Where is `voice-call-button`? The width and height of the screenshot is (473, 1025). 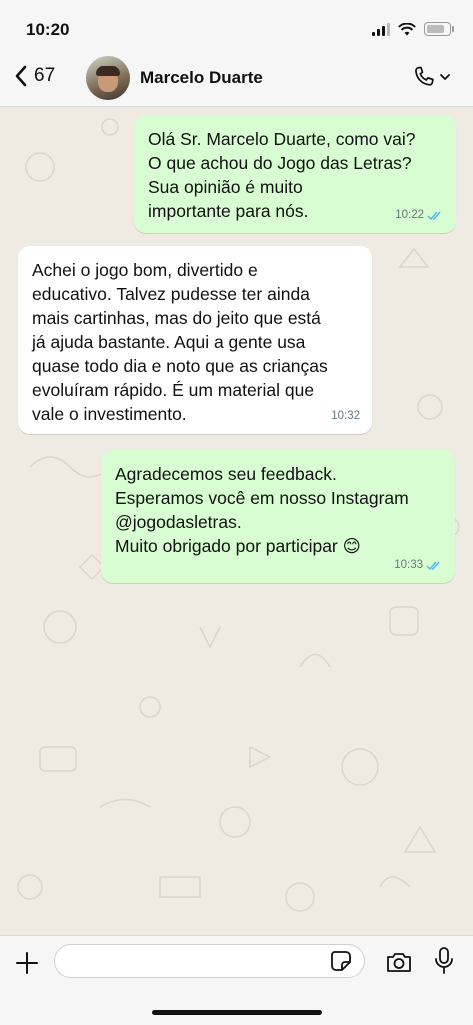
voice-call-button is located at coordinates (431, 77).